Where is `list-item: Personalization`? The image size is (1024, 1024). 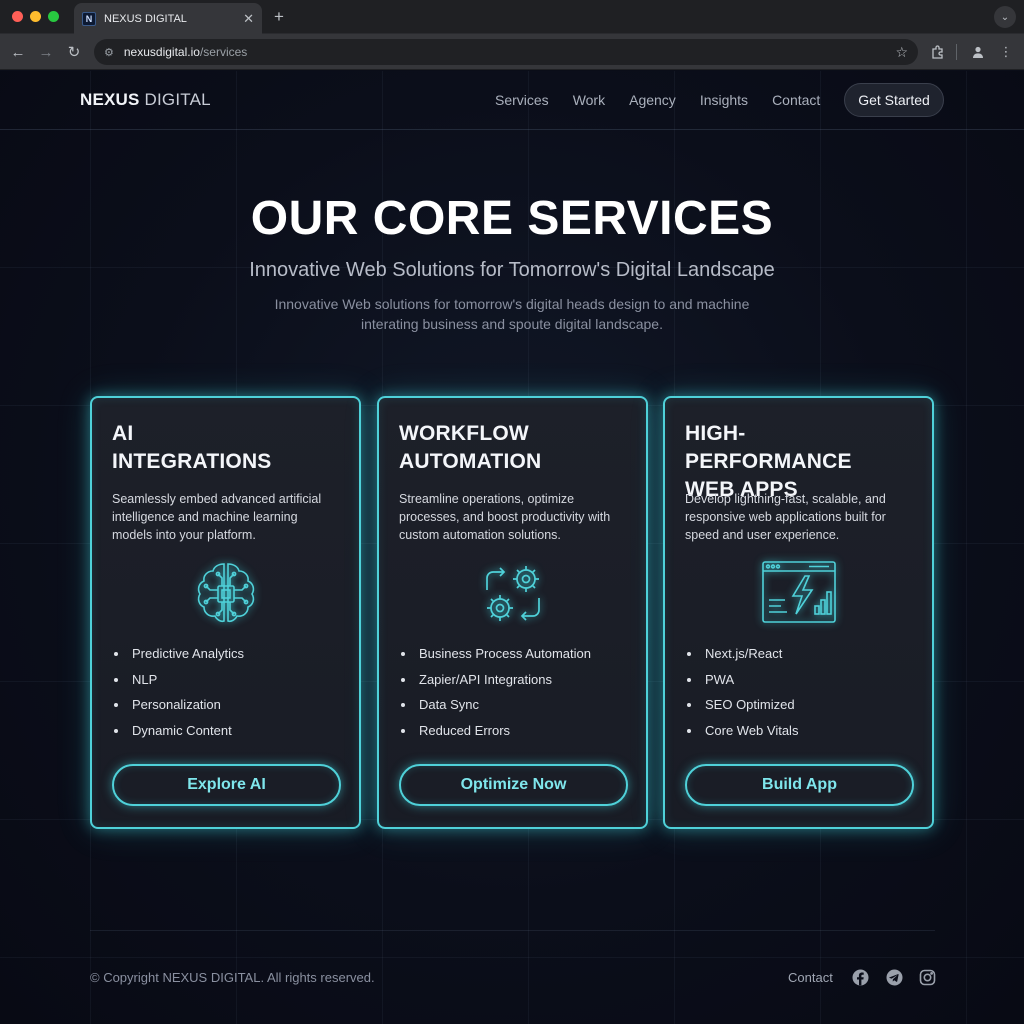 list-item: Personalization is located at coordinates (178, 708).